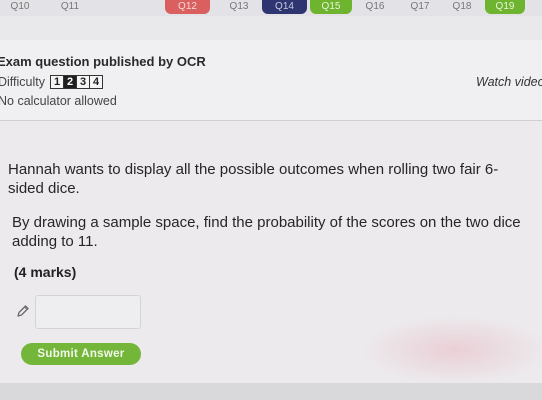  What do you see at coordinates (57, 82) in the screenshot?
I see `difficulty-level-1: 1` at bounding box center [57, 82].